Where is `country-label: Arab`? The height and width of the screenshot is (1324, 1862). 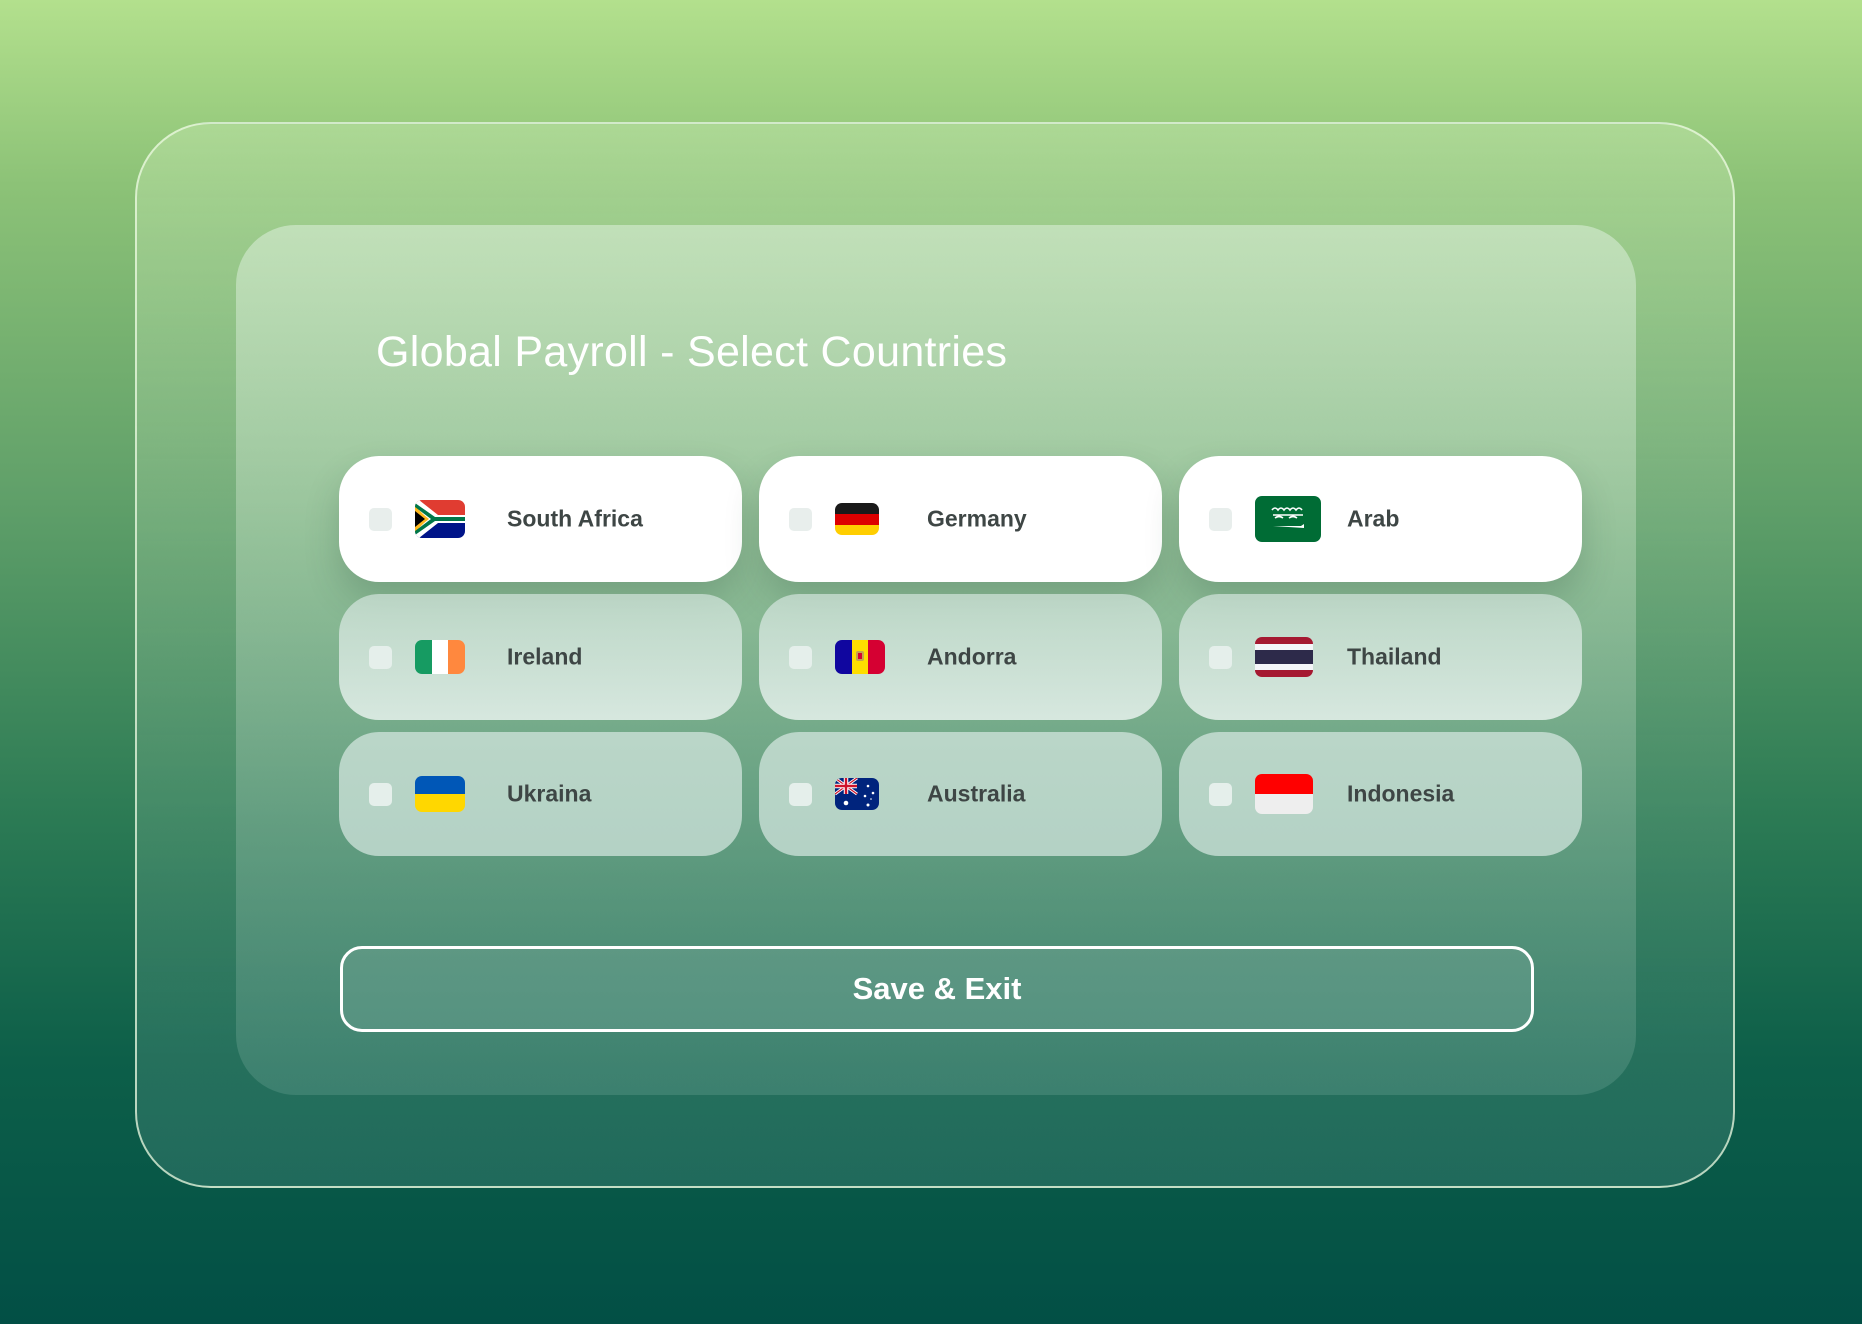 country-label: Arab is located at coordinates (1373, 518).